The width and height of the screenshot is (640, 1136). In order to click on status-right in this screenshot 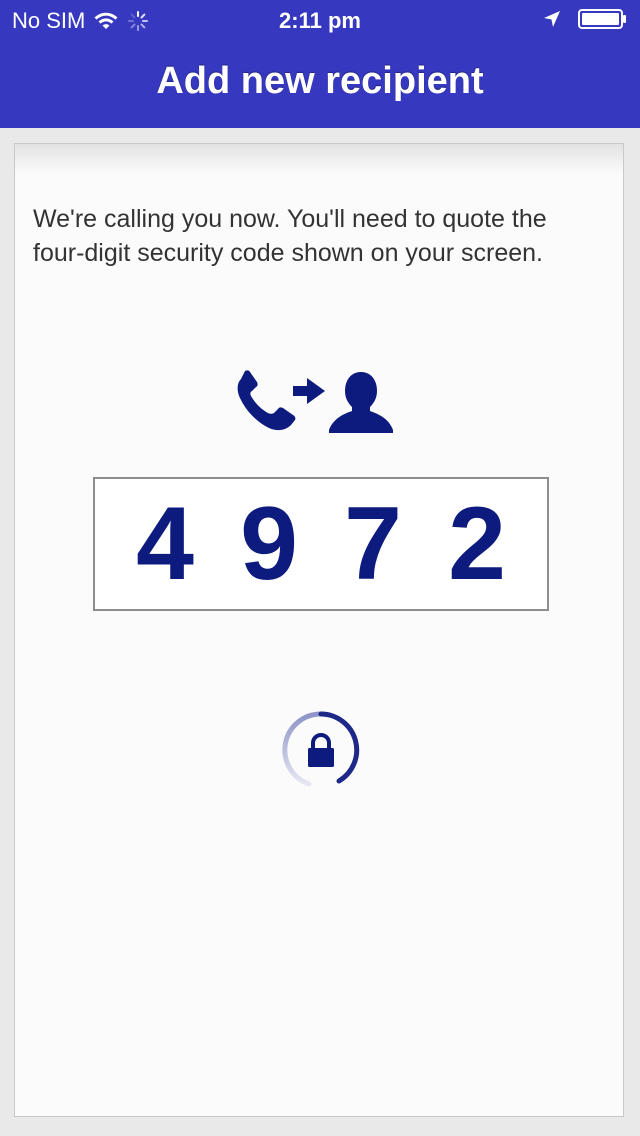, I will do `click(585, 19)`.